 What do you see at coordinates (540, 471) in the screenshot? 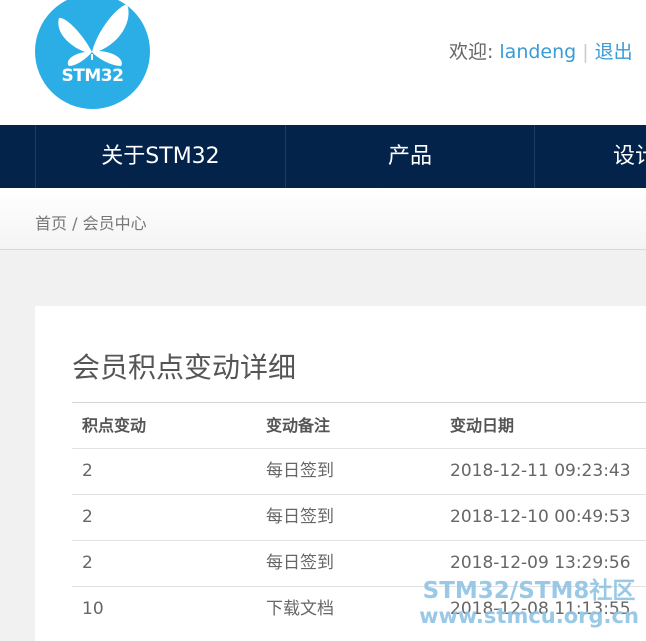
I see `cell-date: 2018-12-11 09:23:43` at bounding box center [540, 471].